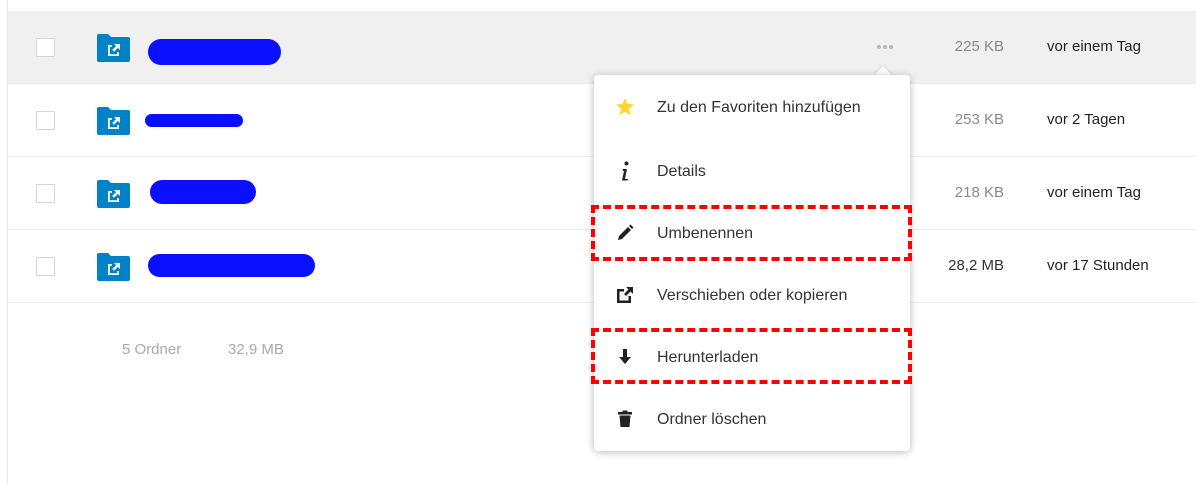  What do you see at coordinates (625, 295) in the screenshot?
I see `external-link-icon` at bounding box center [625, 295].